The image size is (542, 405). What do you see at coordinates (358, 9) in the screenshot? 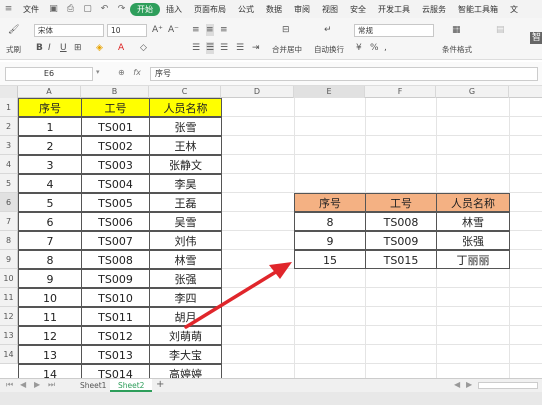
I see `tab-security: 安全` at bounding box center [358, 9].